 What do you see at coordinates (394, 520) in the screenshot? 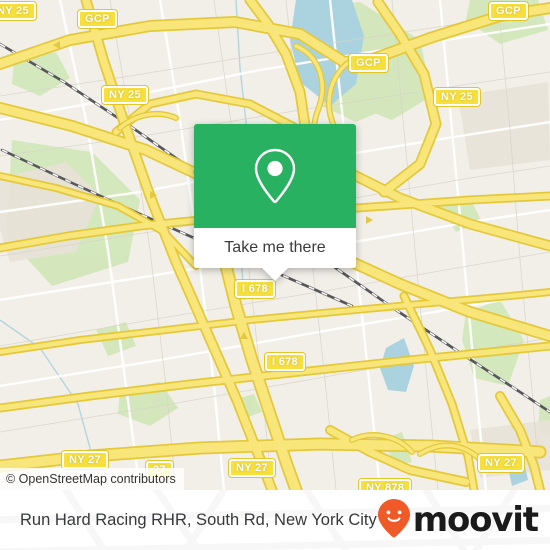
I see `moovit-pin-smiley-icon` at bounding box center [394, 520].